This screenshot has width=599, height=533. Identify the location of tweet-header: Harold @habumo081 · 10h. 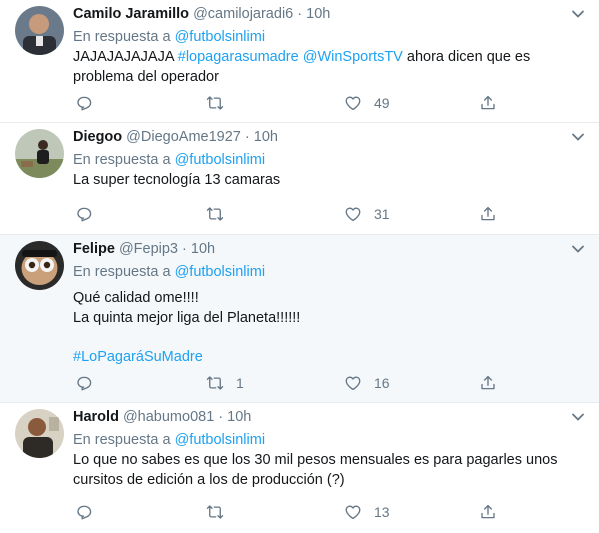
(162, 417).